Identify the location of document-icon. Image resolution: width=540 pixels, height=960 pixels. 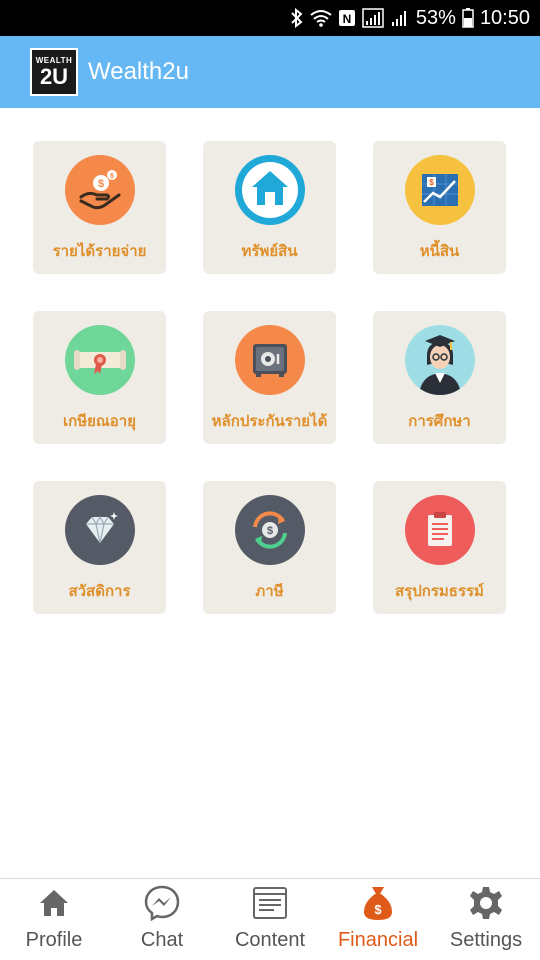
(270, 903).